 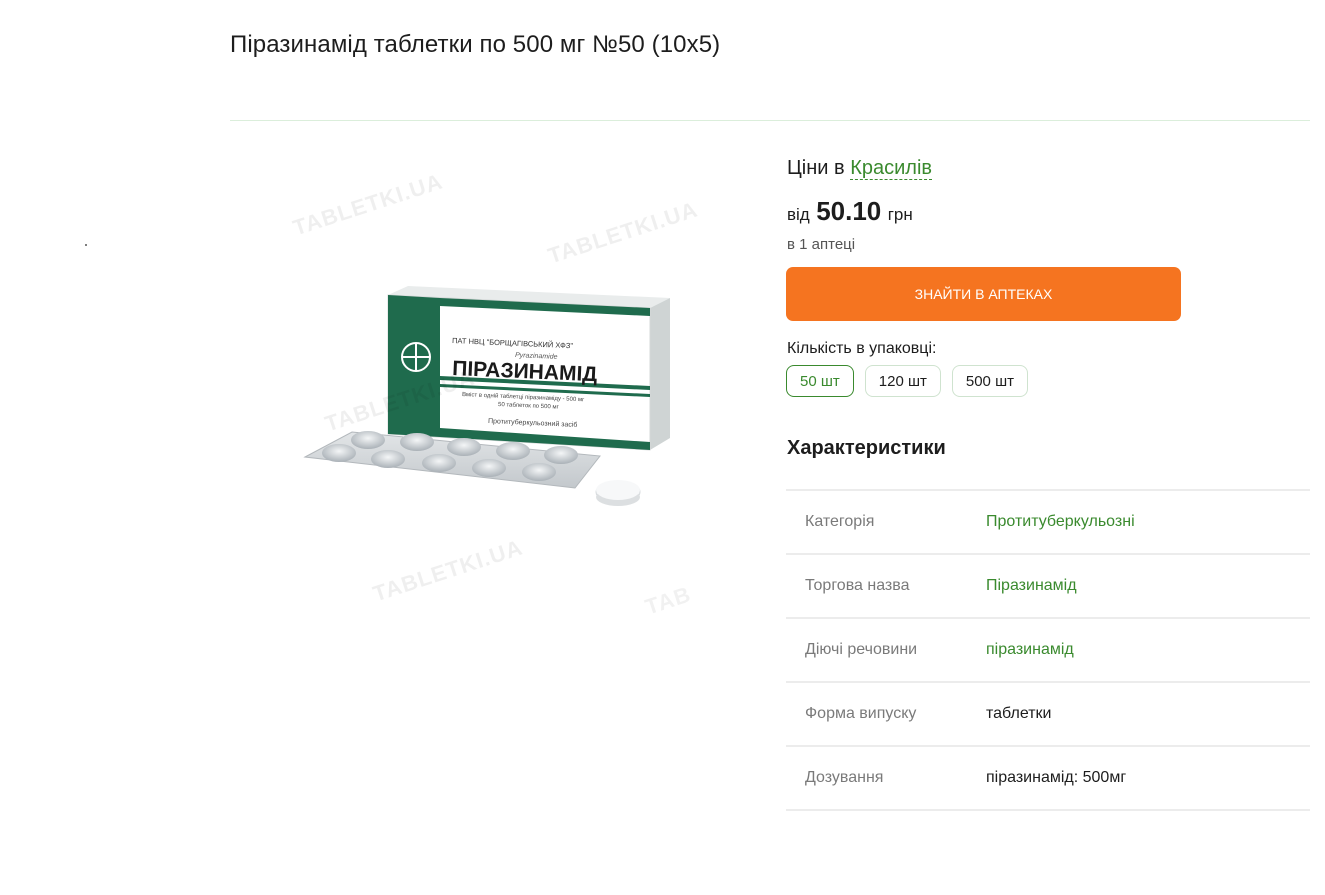 I want to click on package-size-options: 50 шт 120 шт 500 шт, so click(x=907, y=381).